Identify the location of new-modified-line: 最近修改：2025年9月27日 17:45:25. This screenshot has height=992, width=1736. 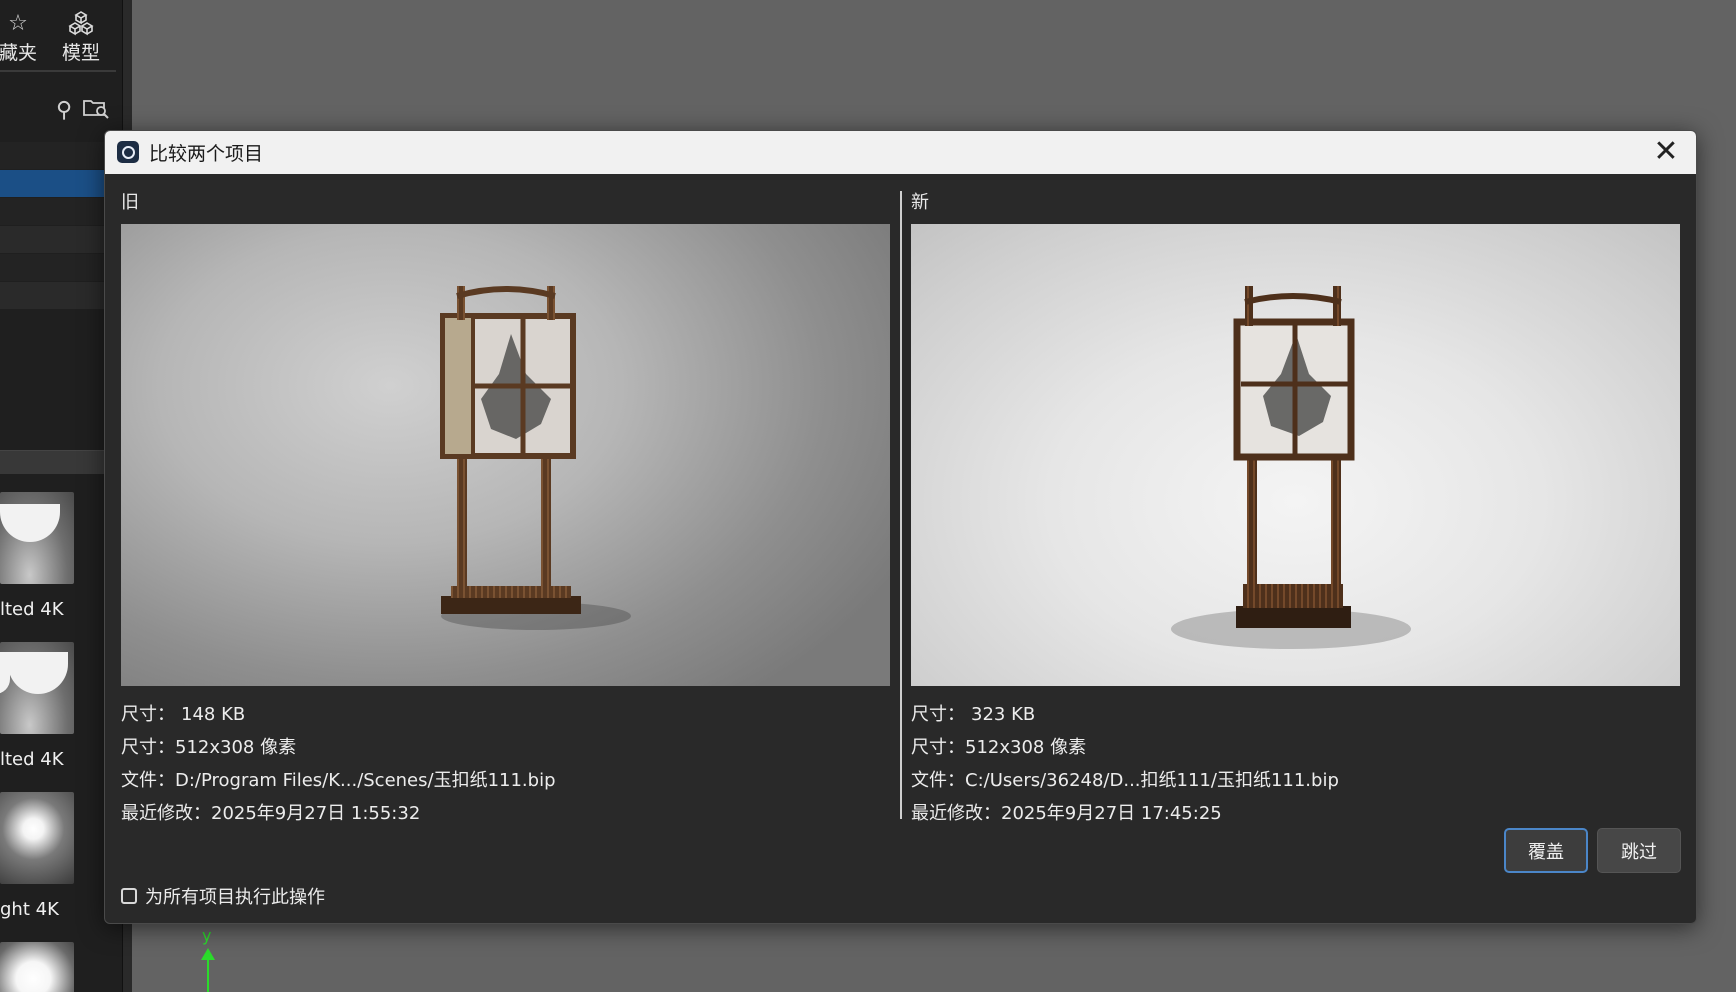
(1066, 812).